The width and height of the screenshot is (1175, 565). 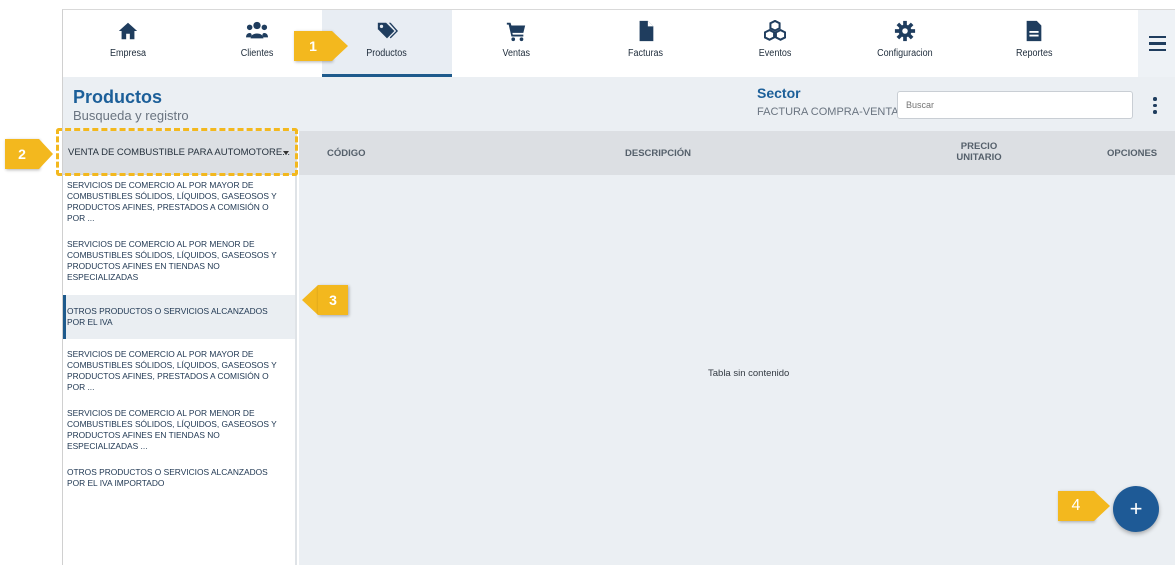 I want to click on page-title: Productos, so click(x=118, y=97).